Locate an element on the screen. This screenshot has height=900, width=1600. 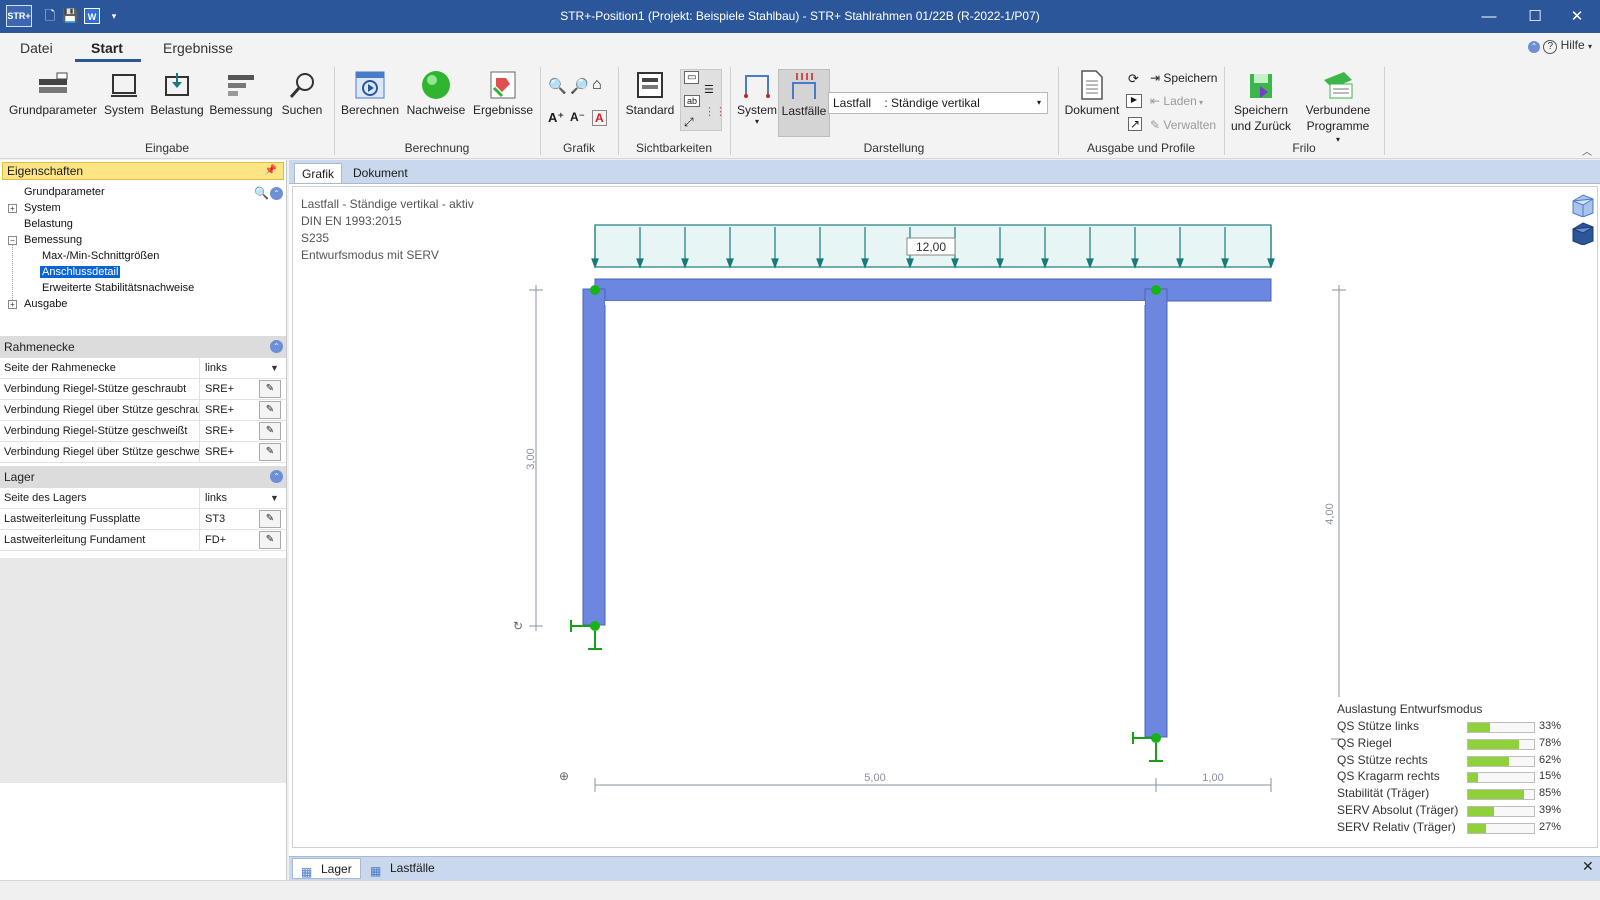
search-icon: 🔍 is located at coordinates (261, 193).